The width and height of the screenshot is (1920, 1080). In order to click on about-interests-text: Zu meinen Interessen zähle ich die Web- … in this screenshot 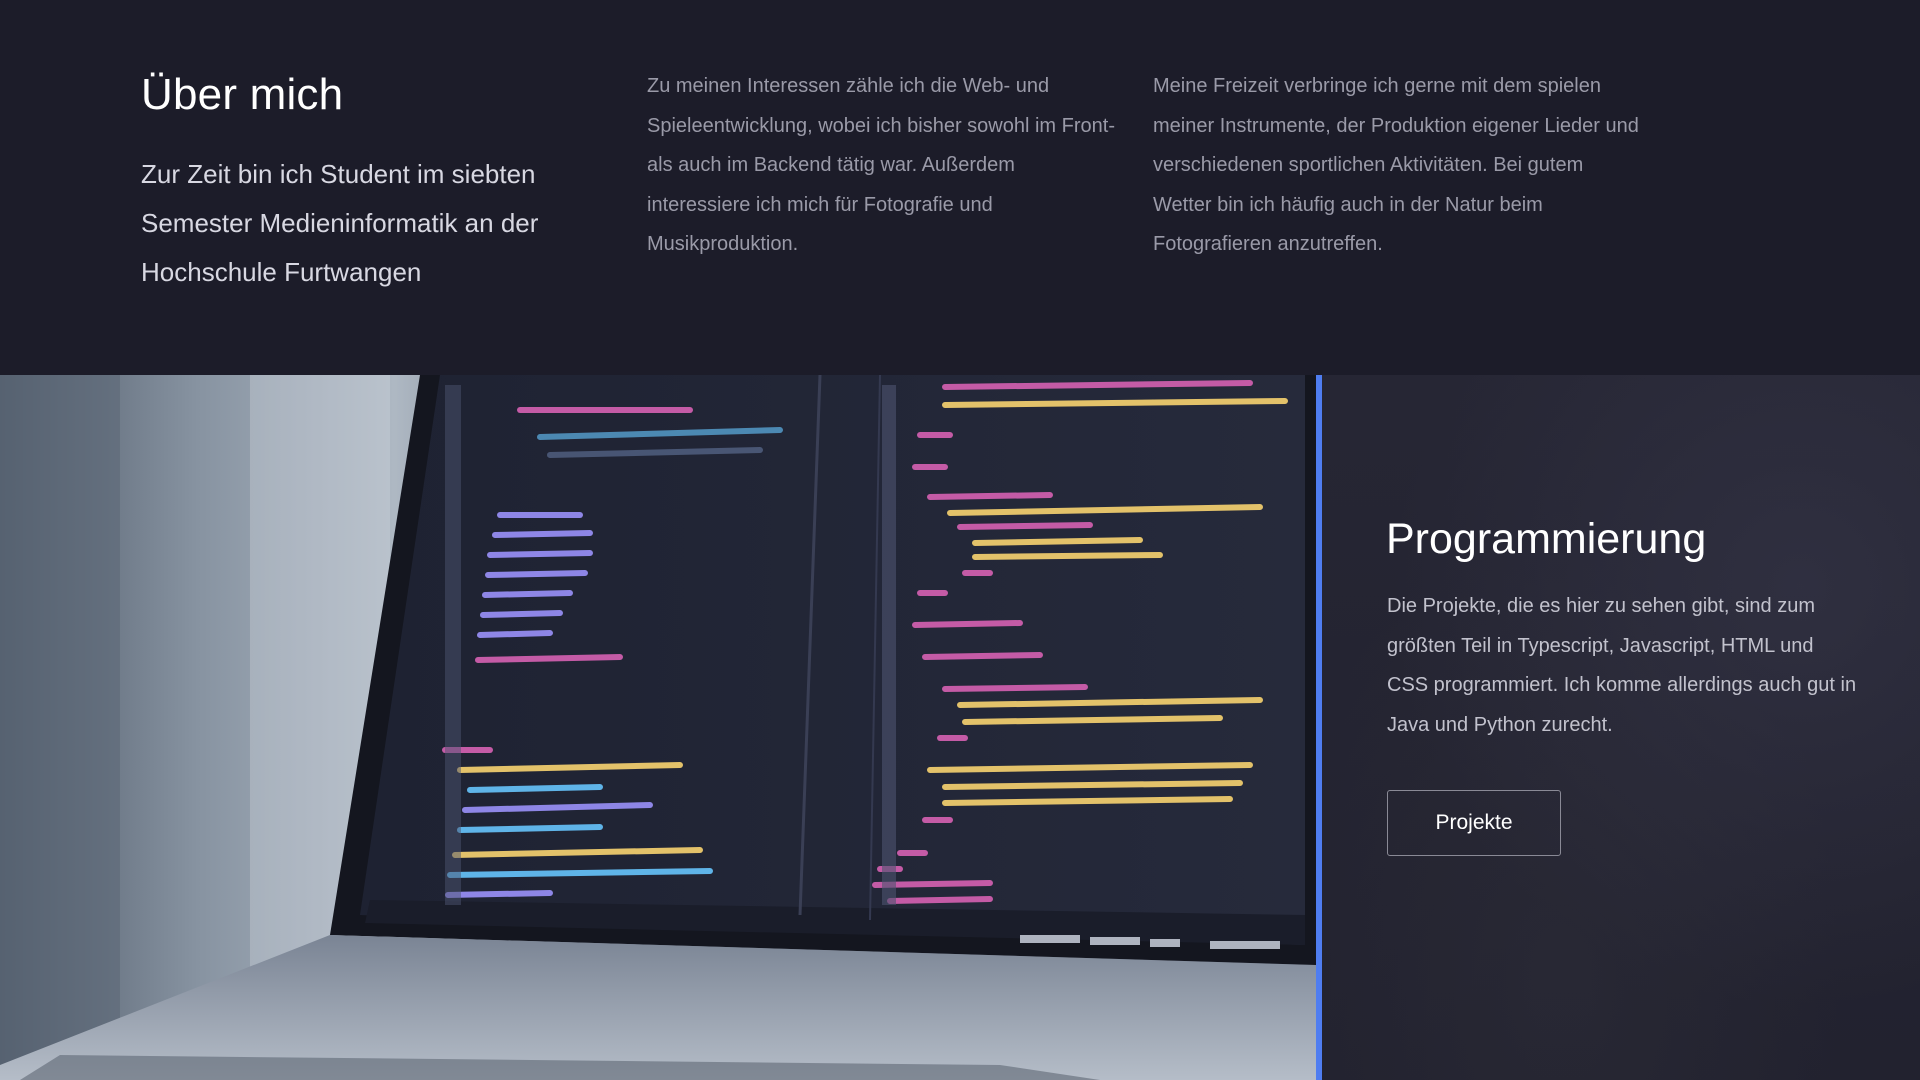, I will do `click(881, 165)`.